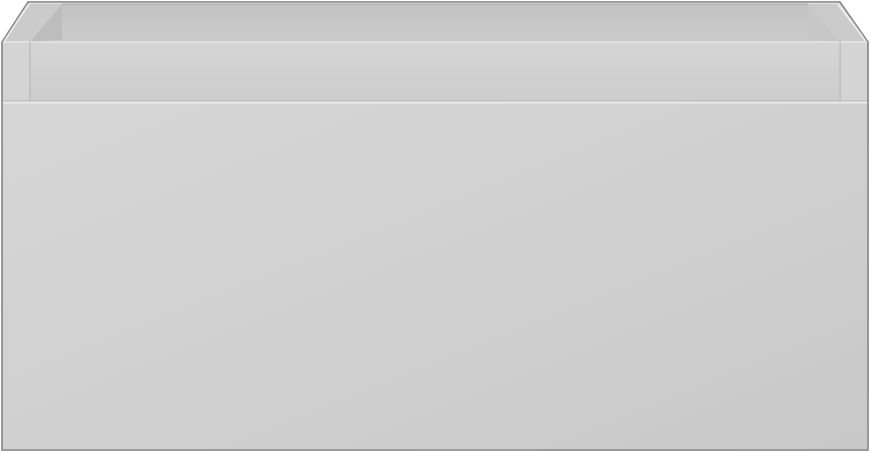  I want to click on rim-right-post, so click(854, 72).